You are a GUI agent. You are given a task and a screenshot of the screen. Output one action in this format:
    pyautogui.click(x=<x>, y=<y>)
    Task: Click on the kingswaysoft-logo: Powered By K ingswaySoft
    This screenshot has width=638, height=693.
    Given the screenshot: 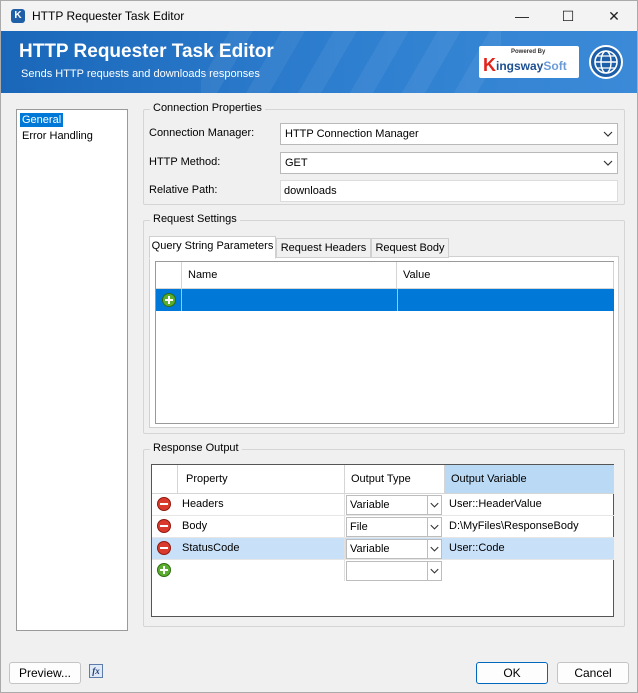 What is the action you would take?
    pyautogui.click(x=529, y=62)
    